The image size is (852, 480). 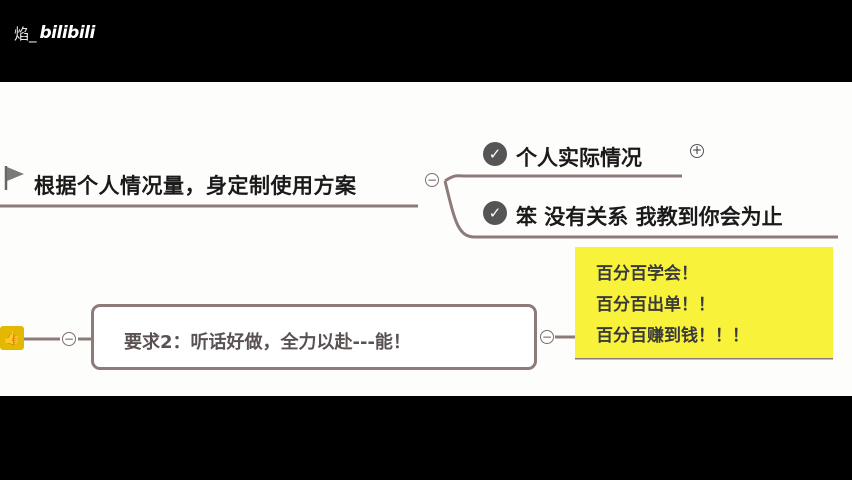 I want to click on expand-child-1-button: +, so click(x=697, y=151).